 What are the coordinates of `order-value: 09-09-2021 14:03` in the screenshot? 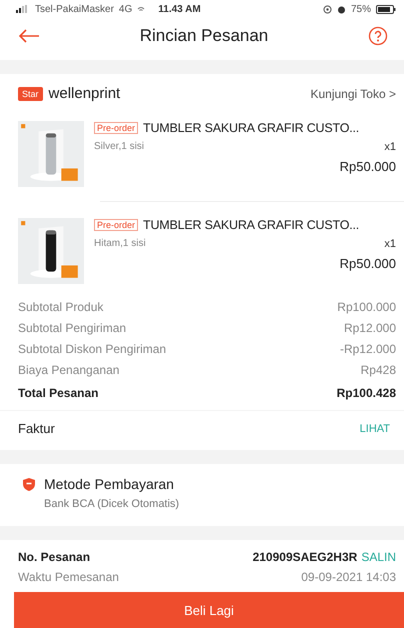 It's located at (348, 577).